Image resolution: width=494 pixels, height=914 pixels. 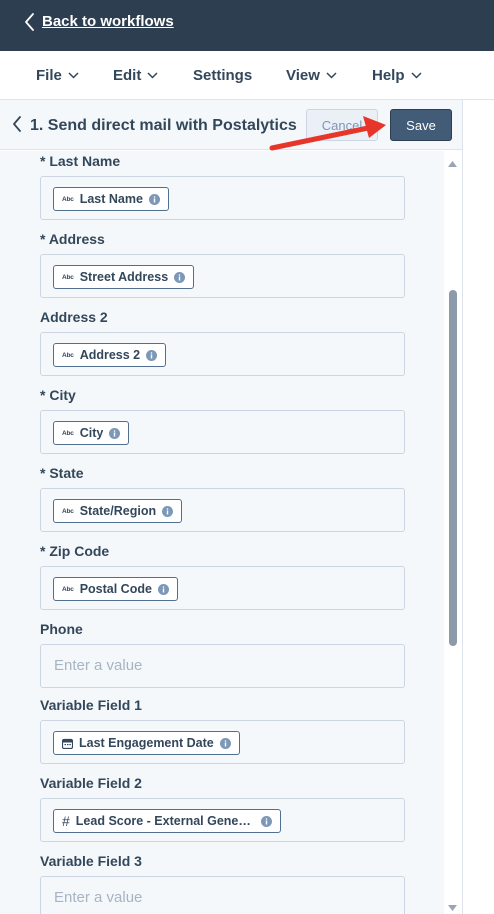 I want to click on right-gutter, so click(x=478, y=507).